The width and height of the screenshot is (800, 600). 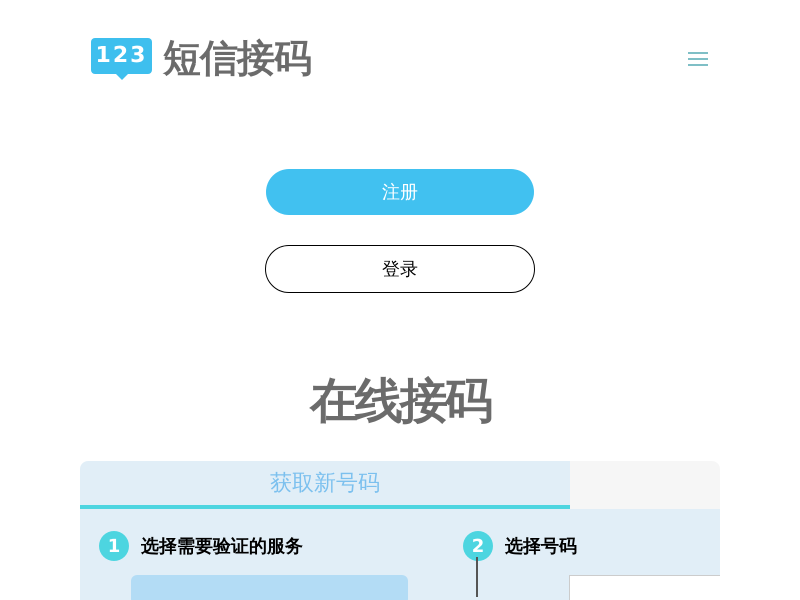 I want to click on step-title: 选择需要验证的服务, so click(x=222, y=546).